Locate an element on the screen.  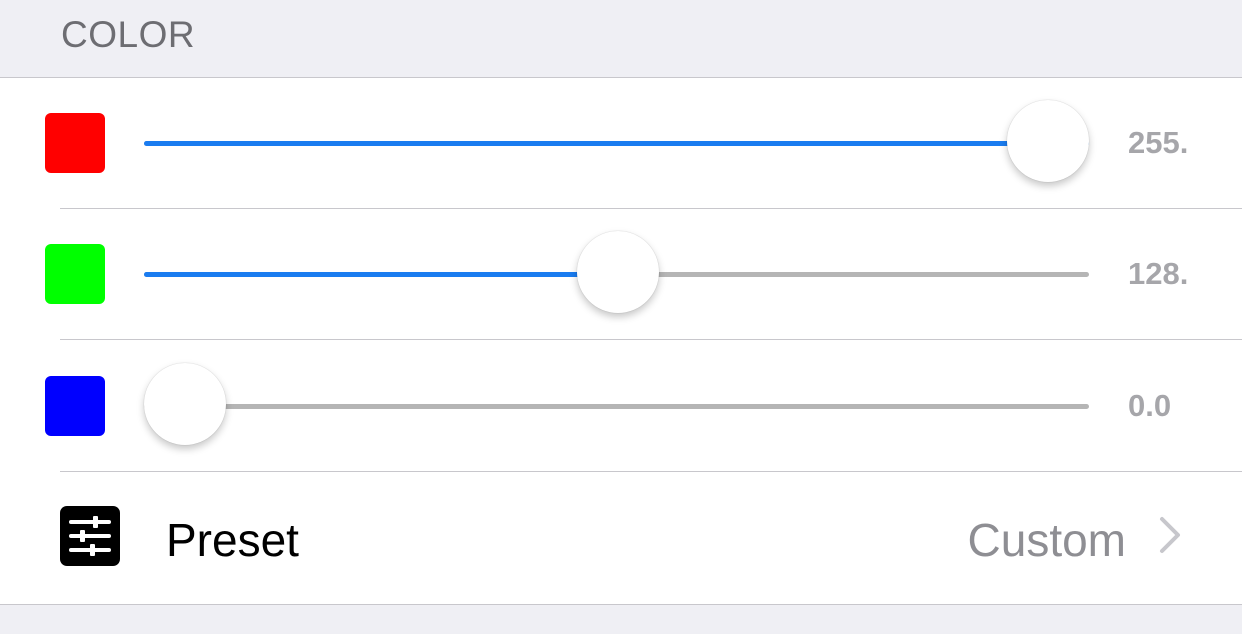
green-swatch is located at coordinates (75, 274).